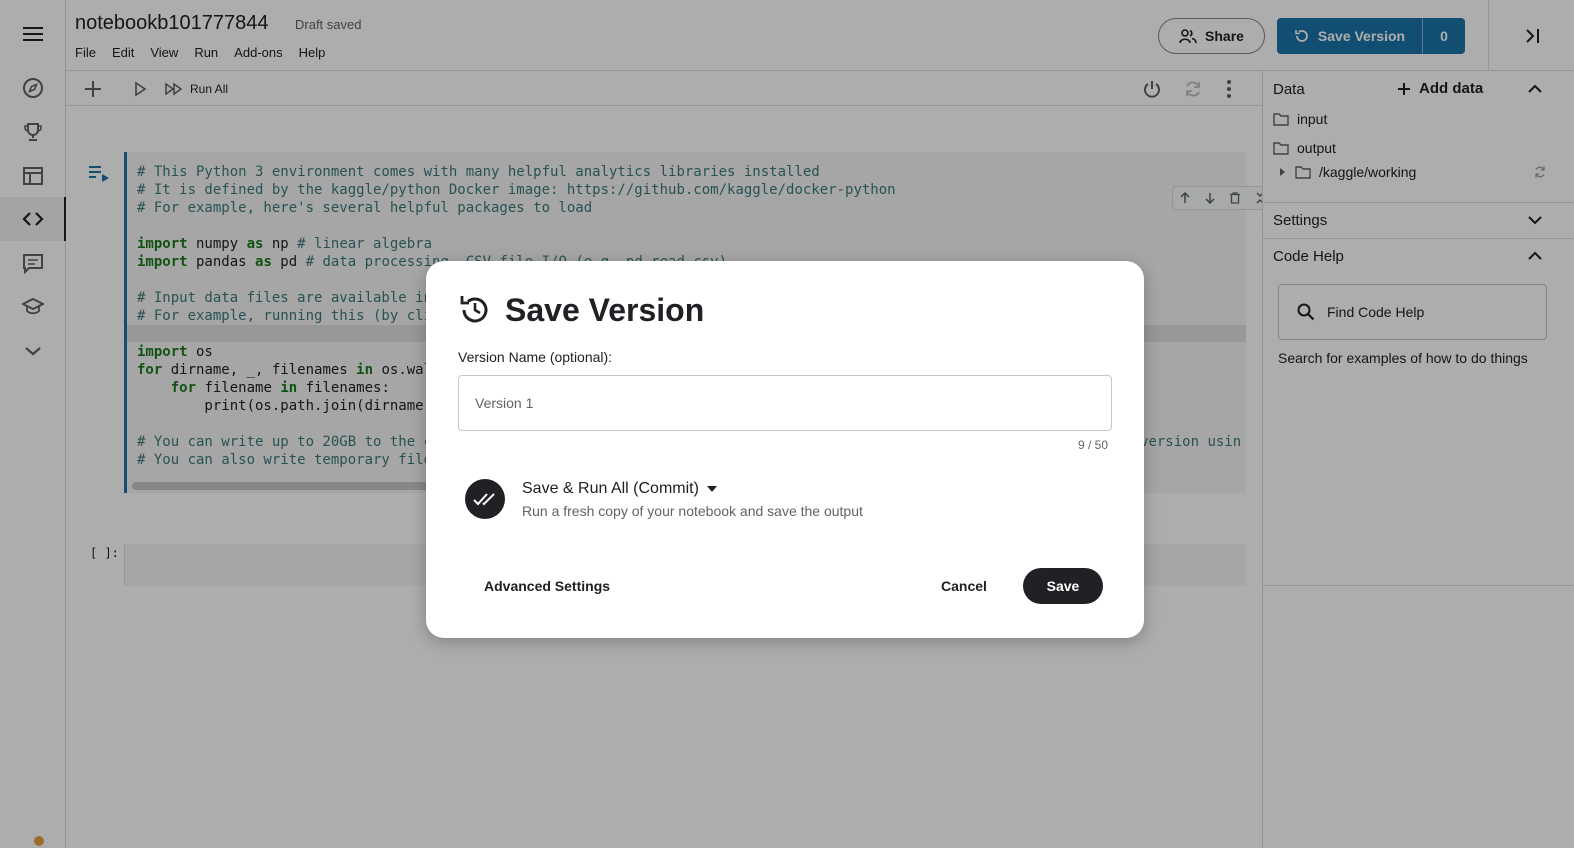  What do you see at coordinates (785, 403) in the screenshot?
I see `version-name-input` at bounding box center [785, 403].